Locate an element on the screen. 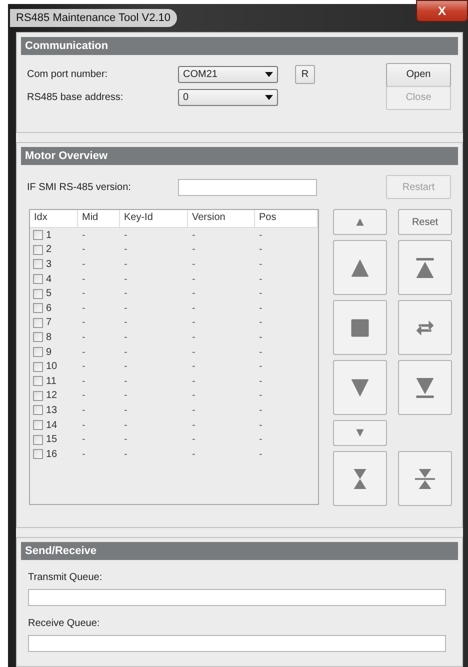 This screenshot has height=667, width=468. section-header: Communication is located at coordinates (239, 46).